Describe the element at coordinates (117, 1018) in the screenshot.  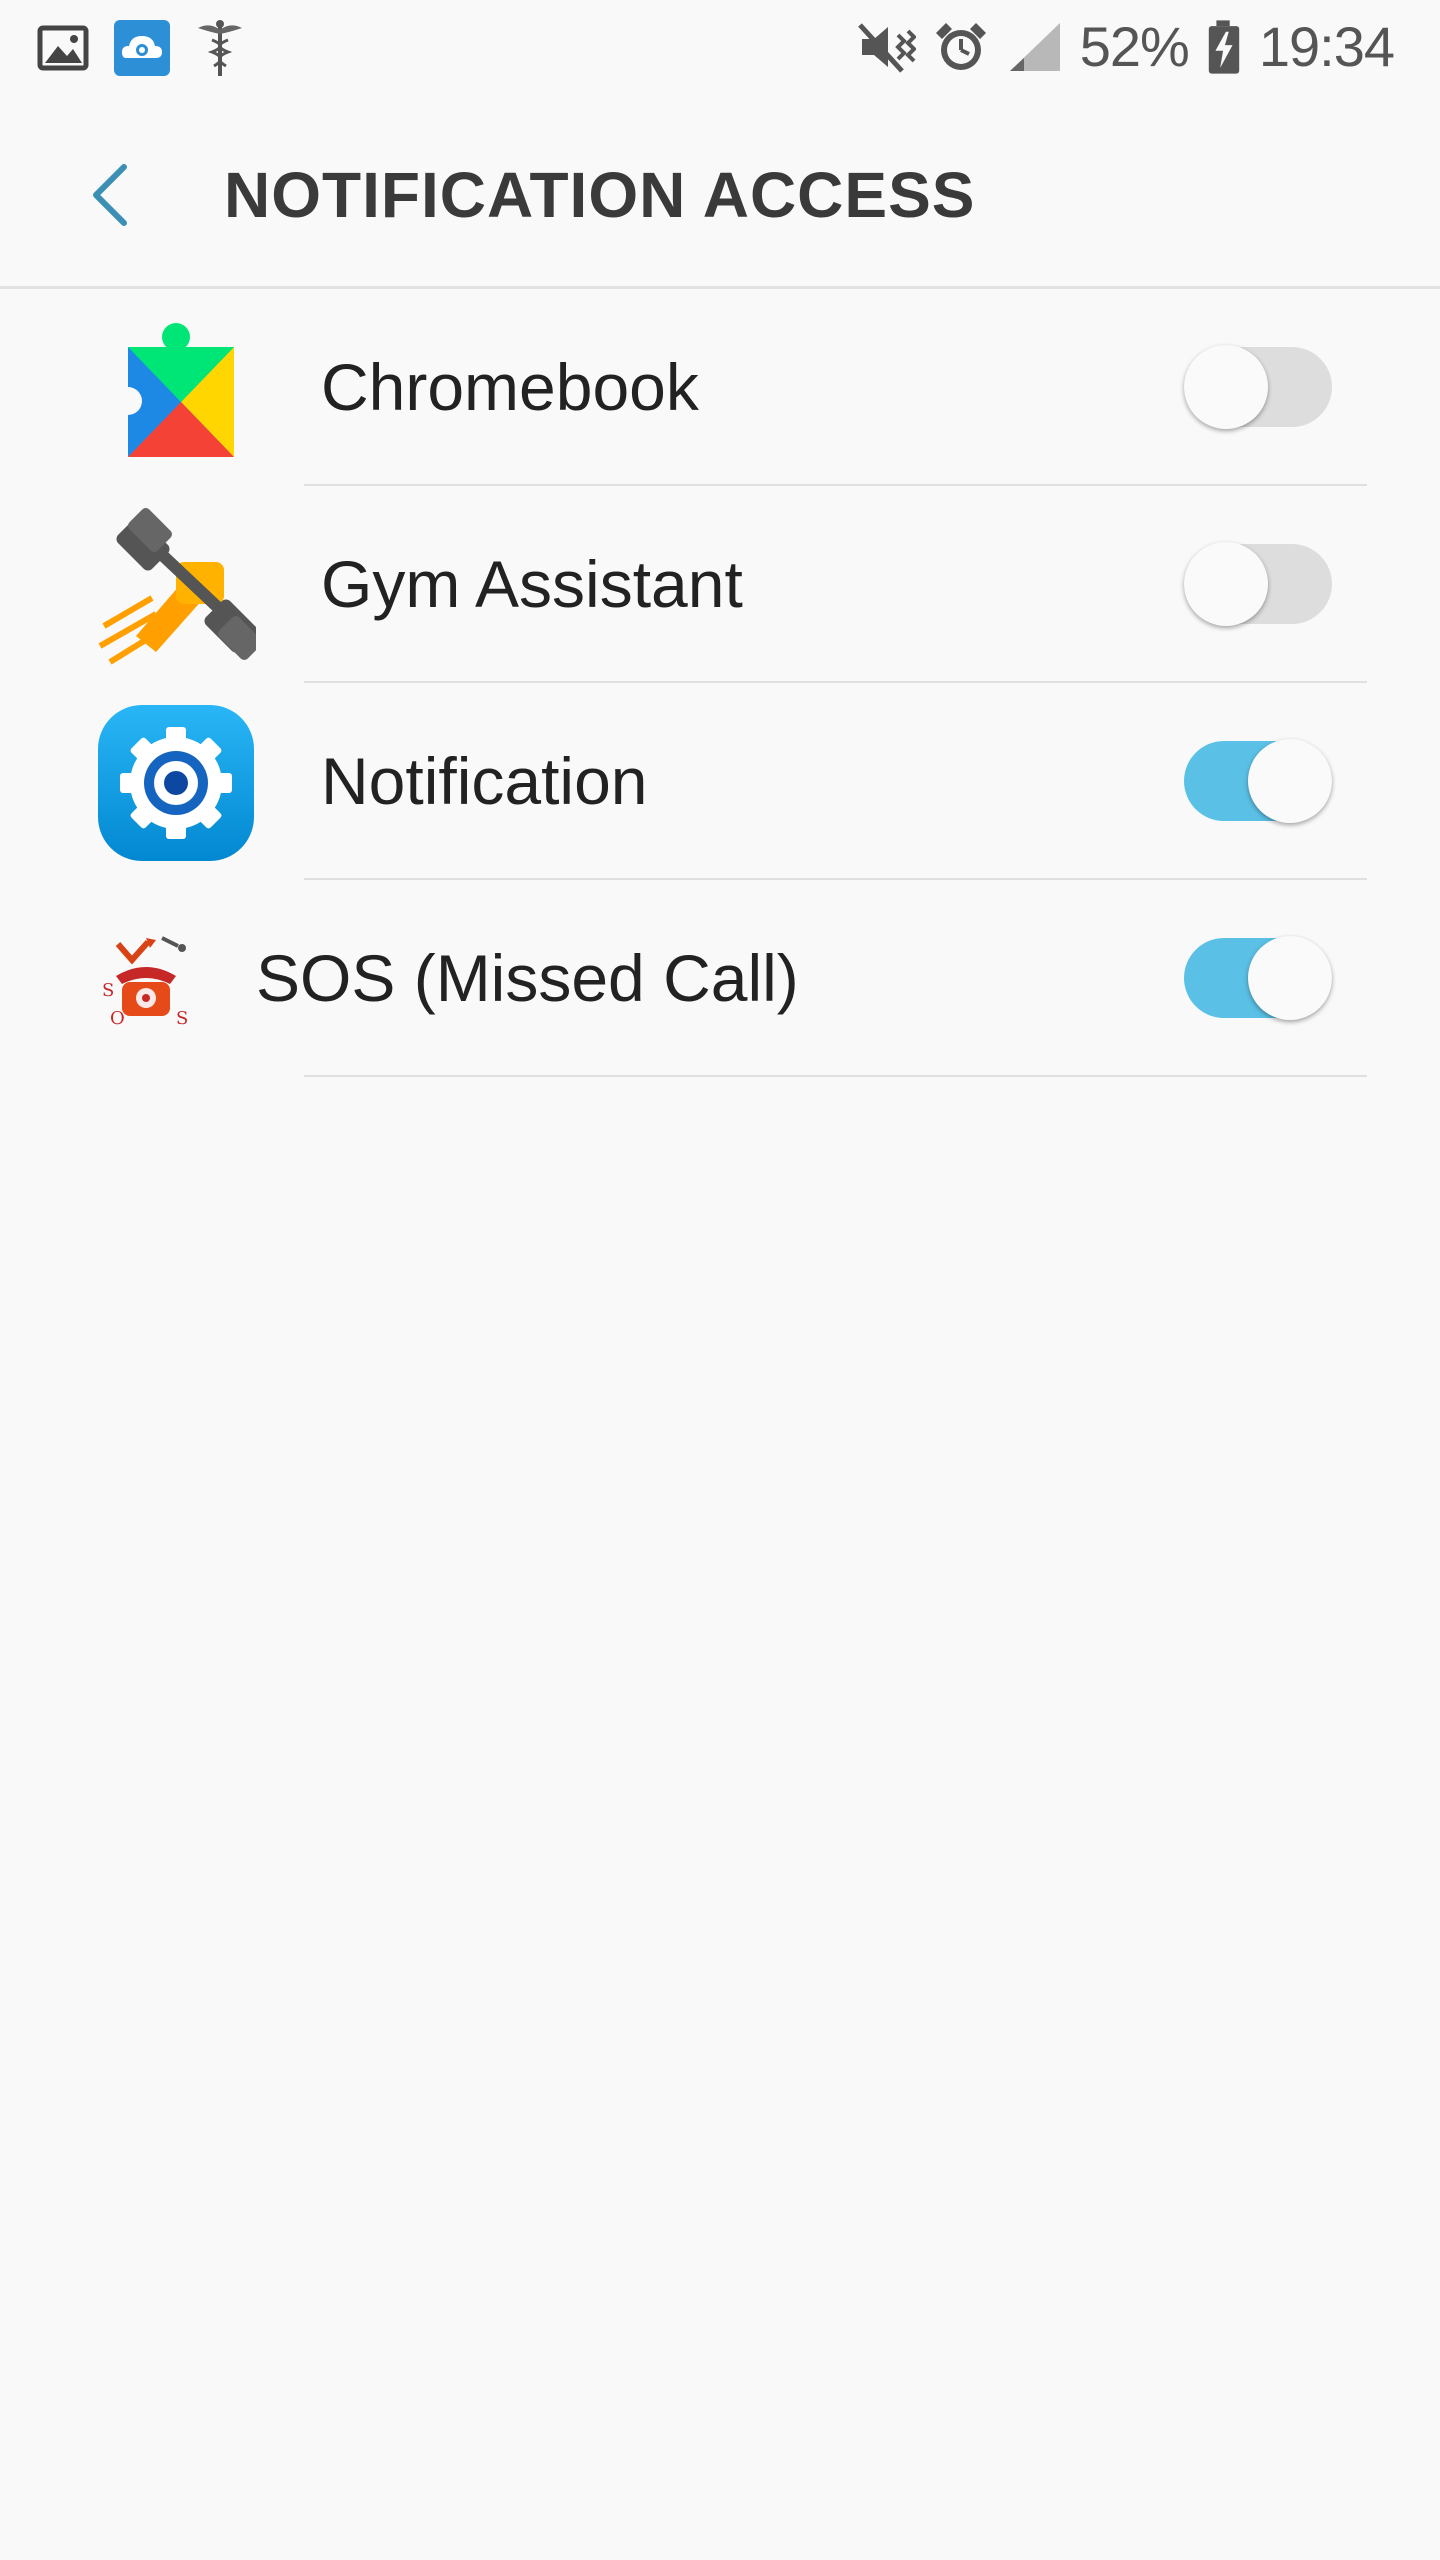
I see `svg-text: O` at that location.